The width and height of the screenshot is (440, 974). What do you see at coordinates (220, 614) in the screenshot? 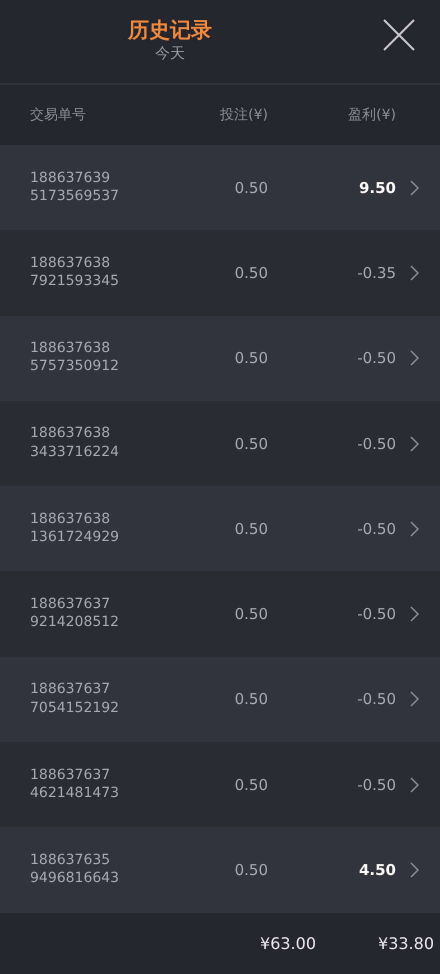
I see `table-row: 188637637 9214208512 0.50 -0.50` at bounding box center [220, 614].